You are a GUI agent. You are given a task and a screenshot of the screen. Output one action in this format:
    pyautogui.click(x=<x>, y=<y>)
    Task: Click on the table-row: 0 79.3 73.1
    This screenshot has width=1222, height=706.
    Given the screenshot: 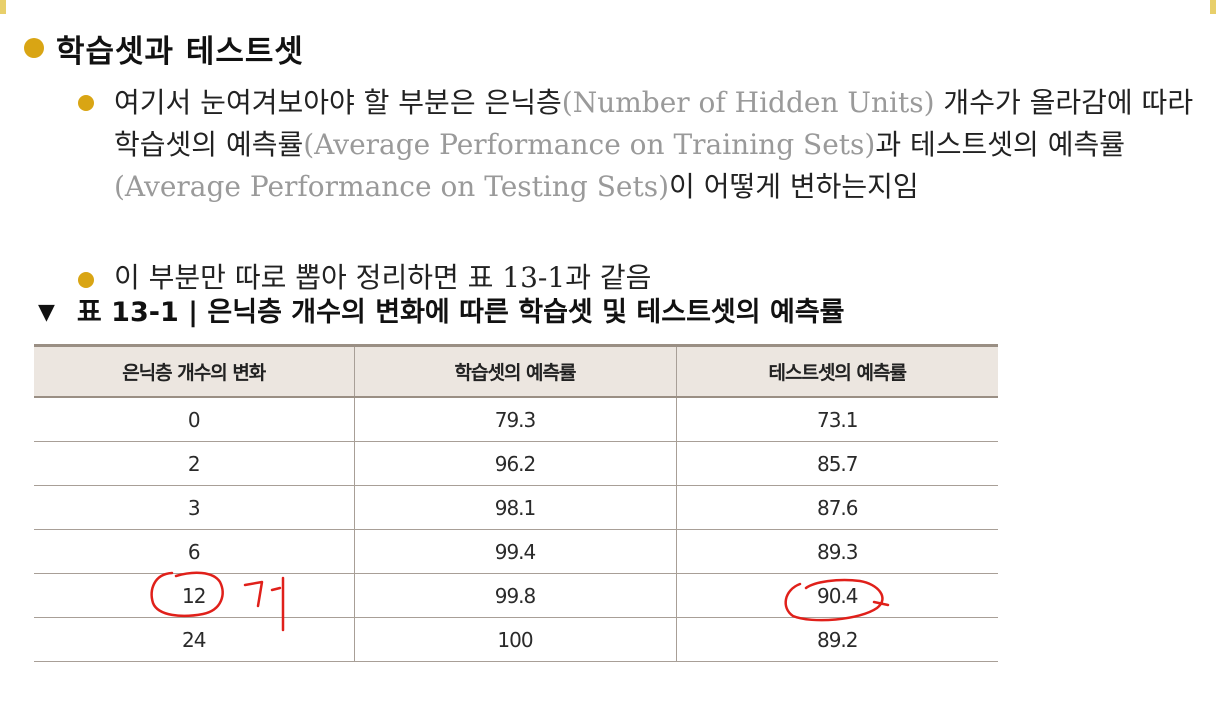 What is the action you would take?
    pyautogui.click(x=516, y=419)
    